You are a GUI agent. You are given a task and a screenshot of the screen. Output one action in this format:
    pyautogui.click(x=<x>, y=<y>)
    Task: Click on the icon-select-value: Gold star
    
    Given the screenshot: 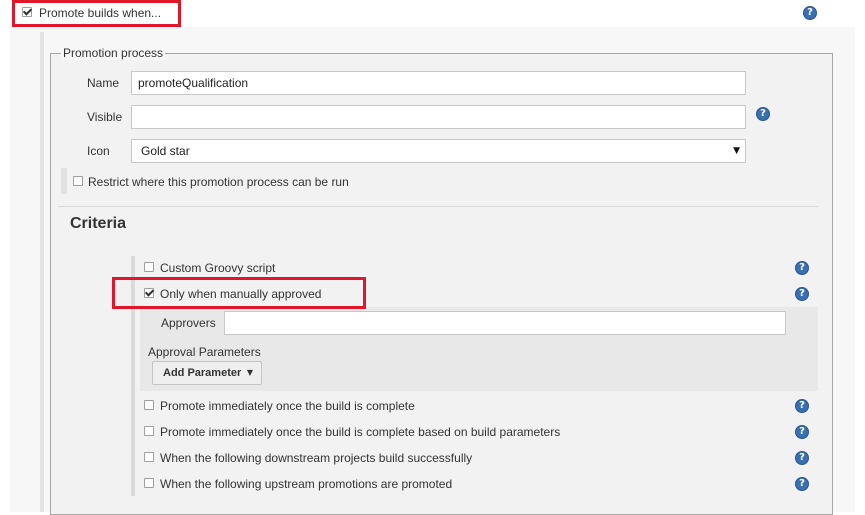 What is the action you would take?
    pyautogui.click(x=165, y=151)
    